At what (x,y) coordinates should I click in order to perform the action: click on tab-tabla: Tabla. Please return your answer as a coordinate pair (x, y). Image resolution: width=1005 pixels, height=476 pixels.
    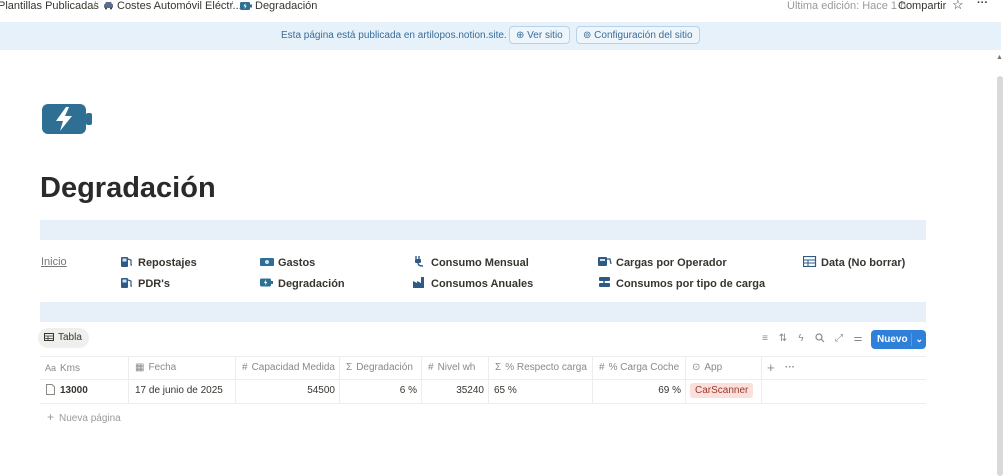
    Looking at the image, I should click on (63, 338).